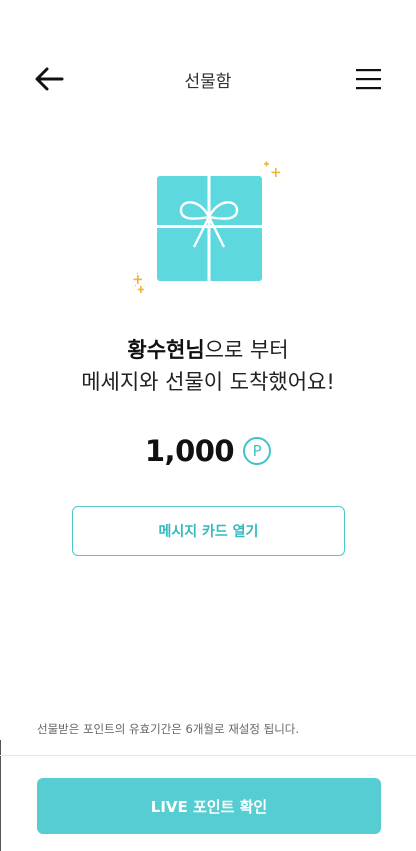 This screenshot has width=416, height=851. I want to click on validity-notice: 선물받은 포인트의 유효기간은 6개월로 재설정 됩니다., so click(168, 729).